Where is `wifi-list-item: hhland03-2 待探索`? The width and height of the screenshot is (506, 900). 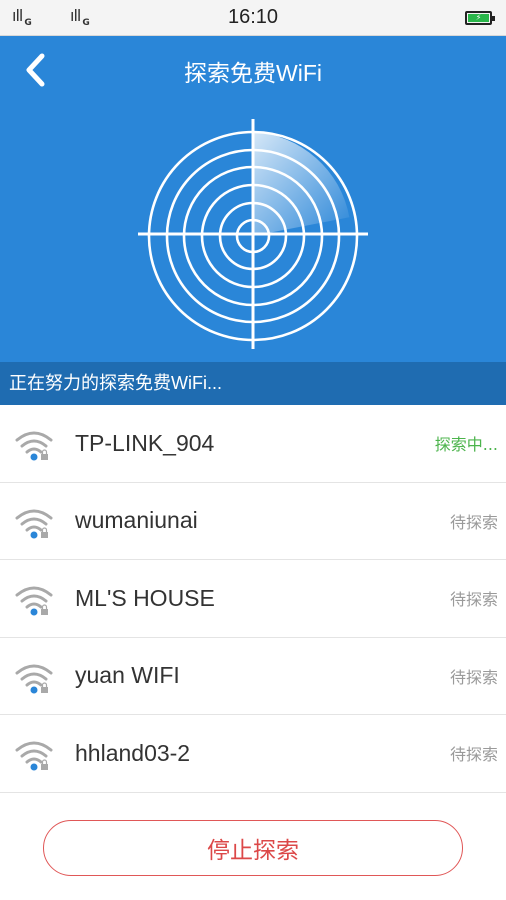 wifi-list-item: hhland03-2 待探索 is located at coordinates (253, 754).